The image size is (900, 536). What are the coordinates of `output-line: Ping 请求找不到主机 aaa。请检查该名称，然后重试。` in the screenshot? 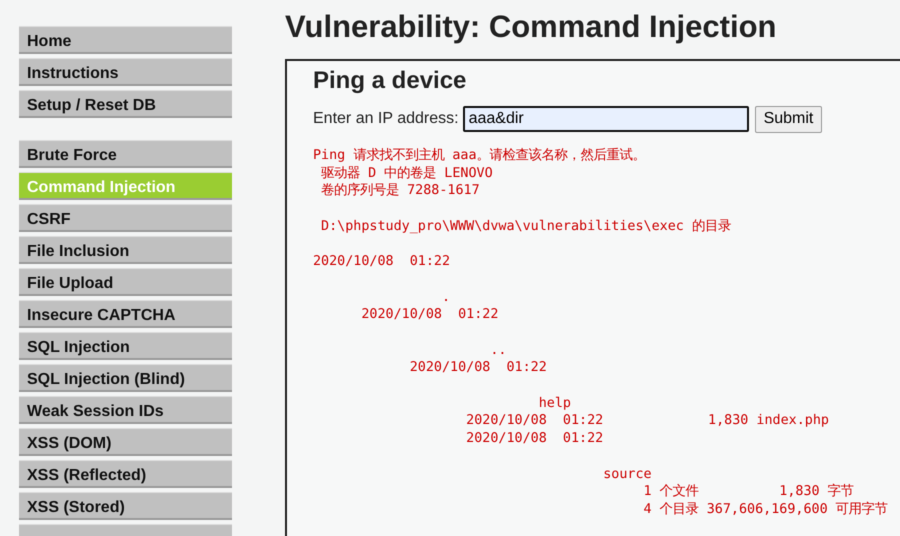 It's located at (479, 155).